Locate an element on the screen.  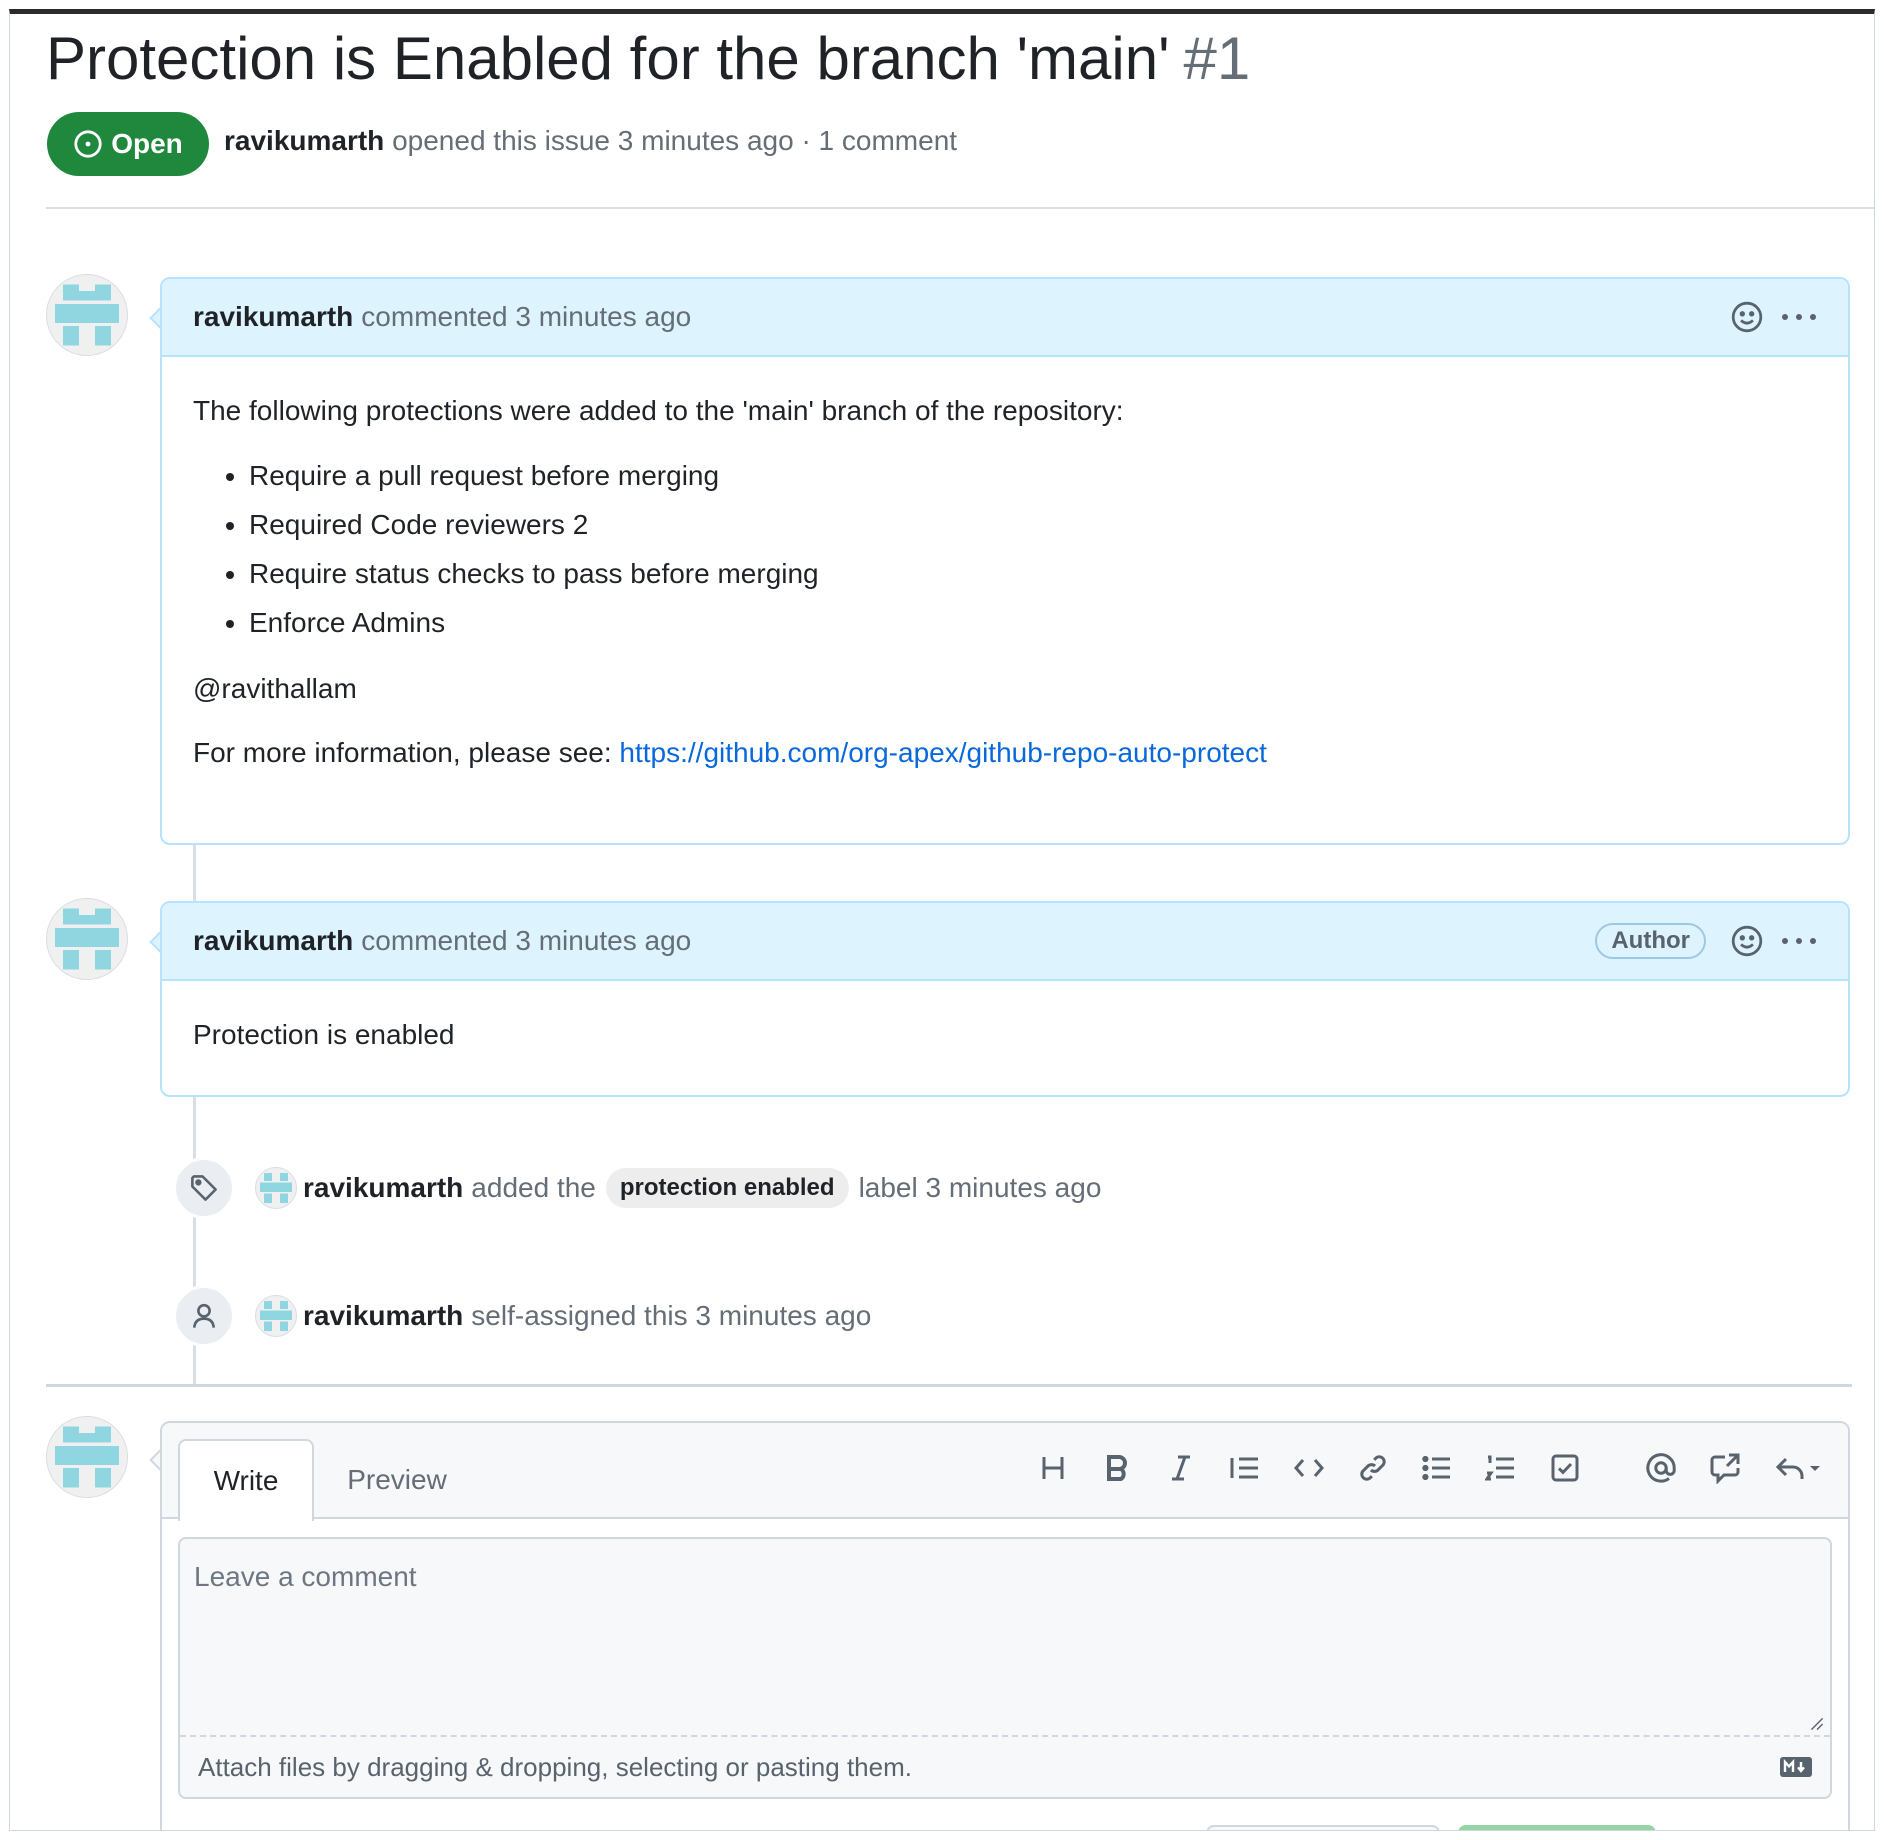
list-item: Enforce Admins is located at coordinates (1033, 622).